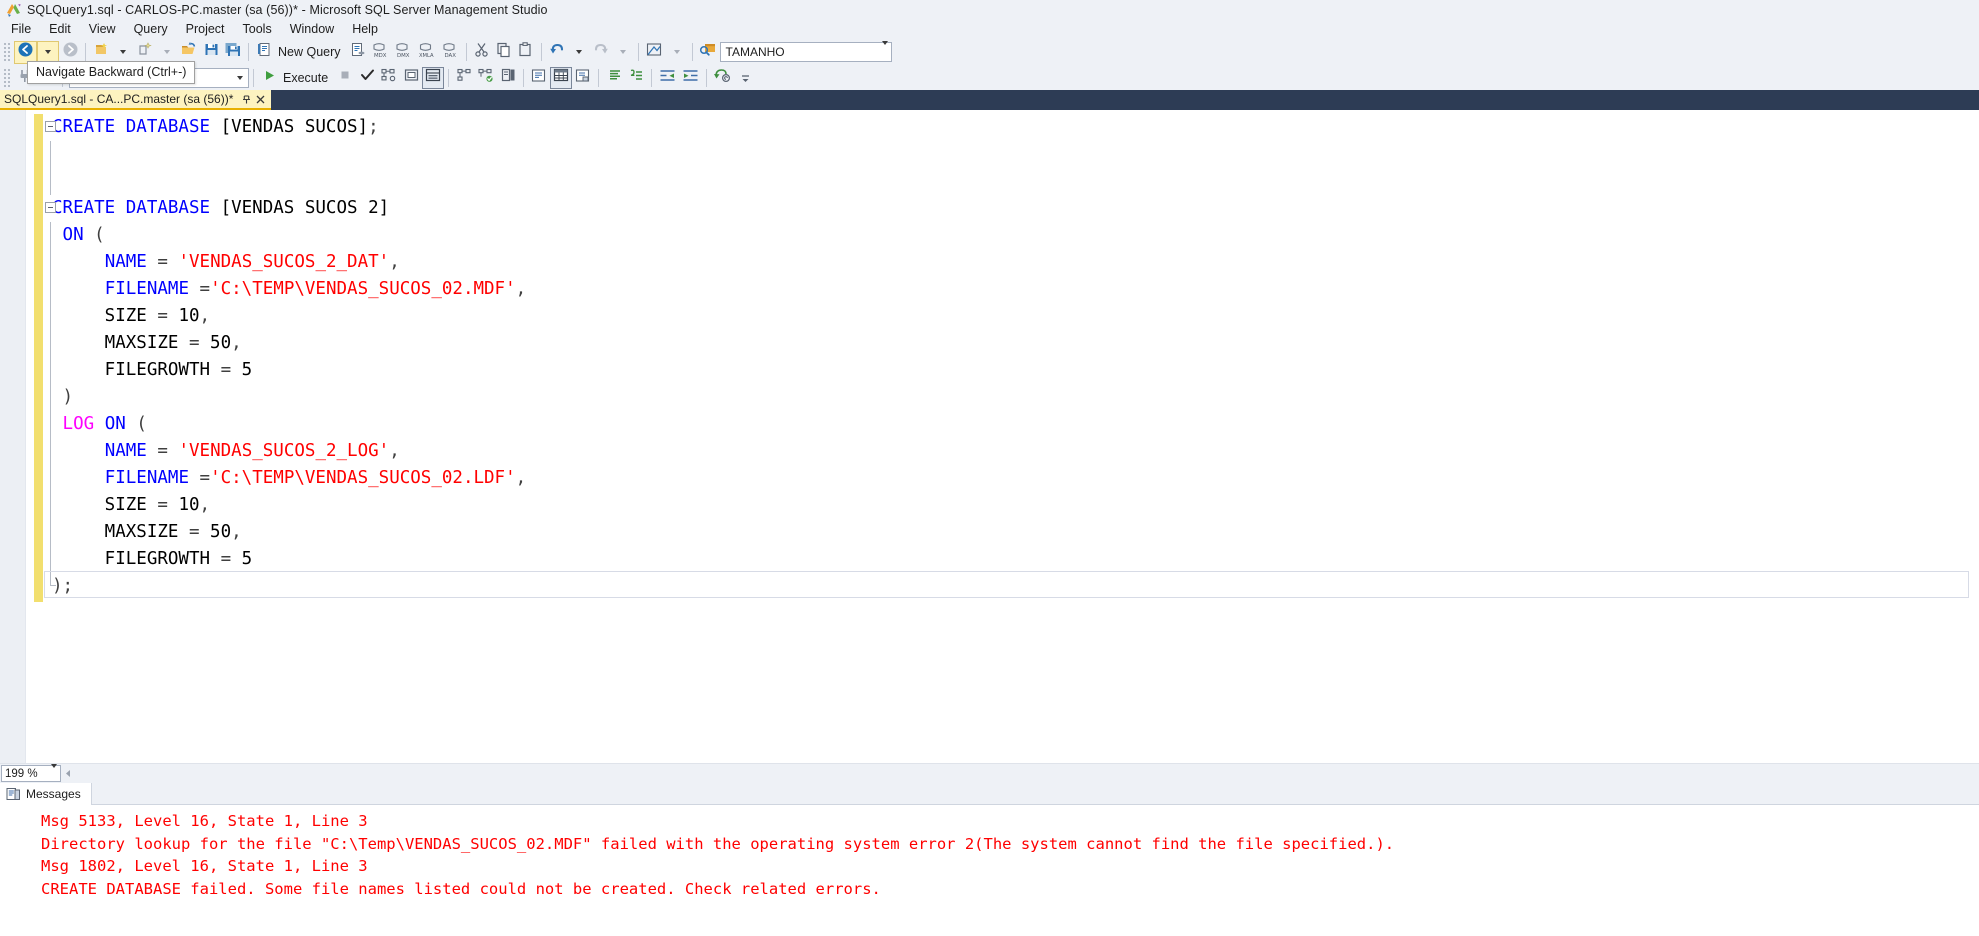 Image resolution: width=1979 pixels, height=936 pixels. Describe the element at coordinates (482, 52) in the screenshot. I see `cut-button` at that location.